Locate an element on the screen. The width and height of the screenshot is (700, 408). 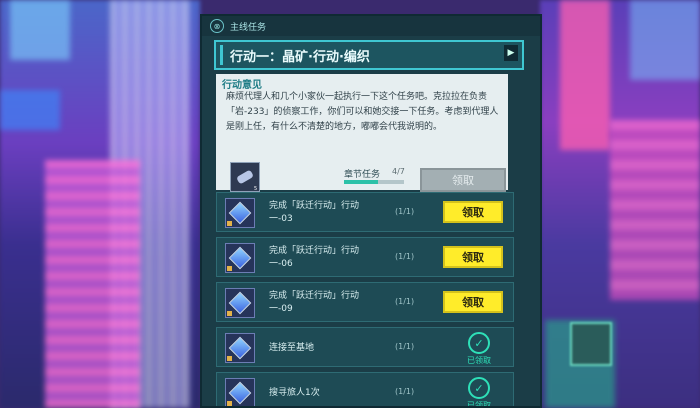
task-name: 搜寻旅人1次 is located at coordinates (294, 393).